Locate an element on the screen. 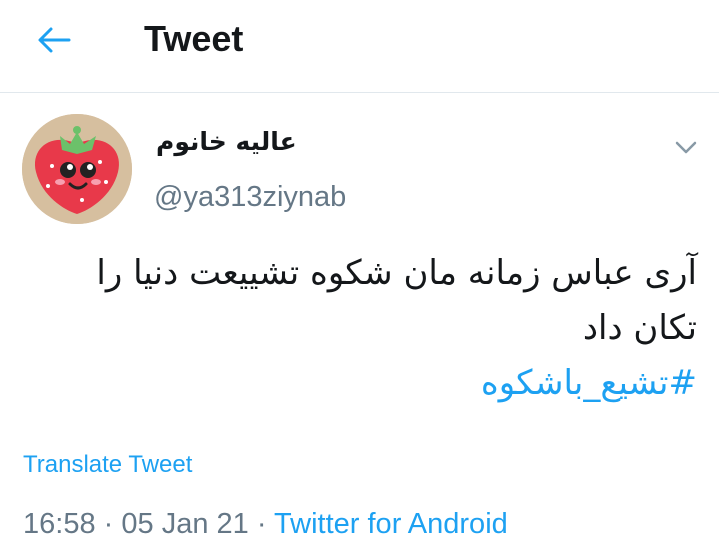 The image size is (719, 559). tweet-menu-button is located at coordinates (686, 148).